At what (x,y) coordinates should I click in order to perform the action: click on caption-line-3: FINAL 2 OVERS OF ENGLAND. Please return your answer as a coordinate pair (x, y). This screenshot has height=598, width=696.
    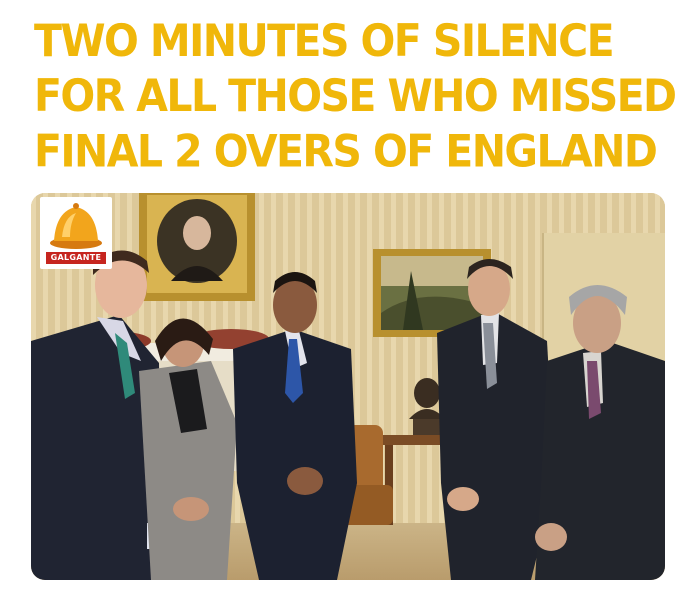
    Looking at the image, I should click on (346, 151).